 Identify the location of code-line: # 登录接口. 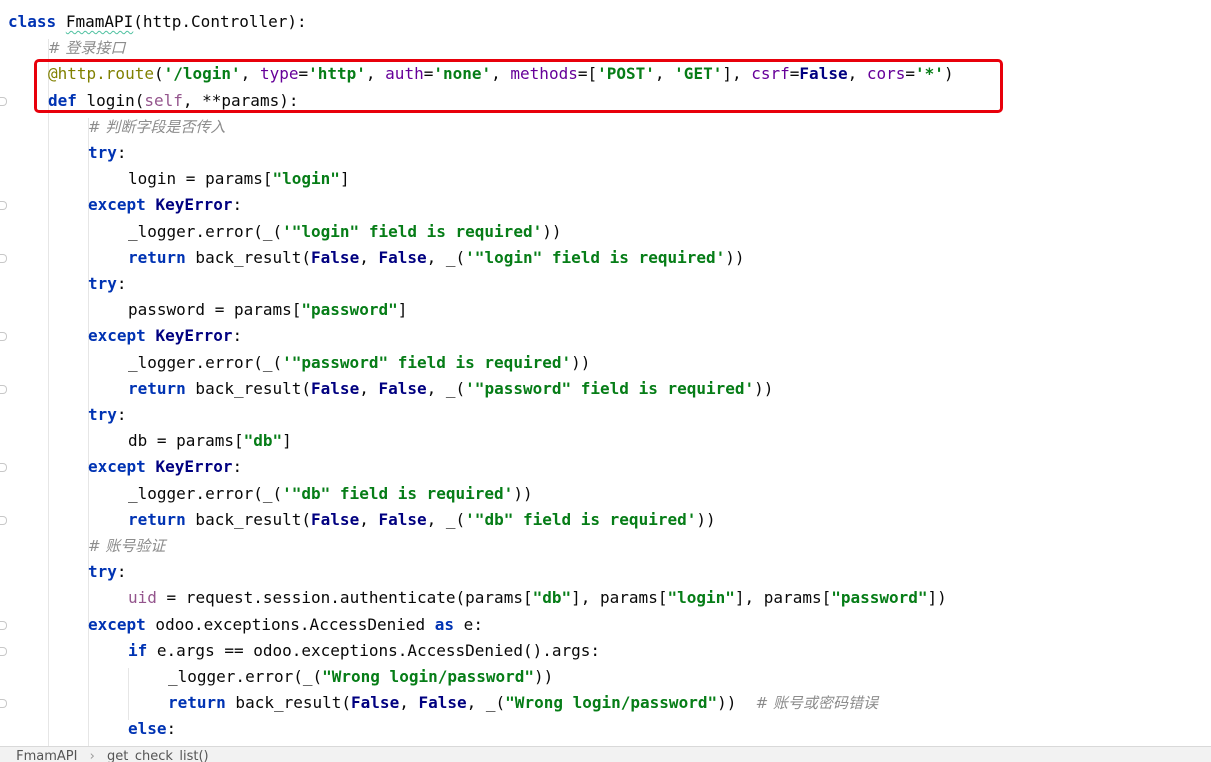
(86, 48).